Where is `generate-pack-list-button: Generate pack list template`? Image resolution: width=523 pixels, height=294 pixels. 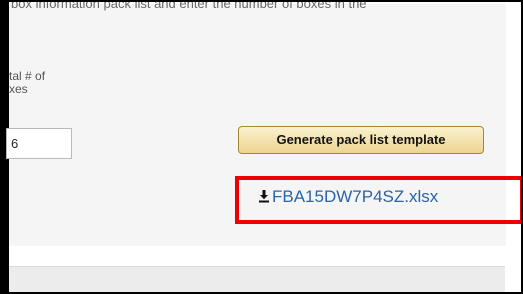
generate-pack-list-button: Generate pack list template is located at coordinates (361, 140).